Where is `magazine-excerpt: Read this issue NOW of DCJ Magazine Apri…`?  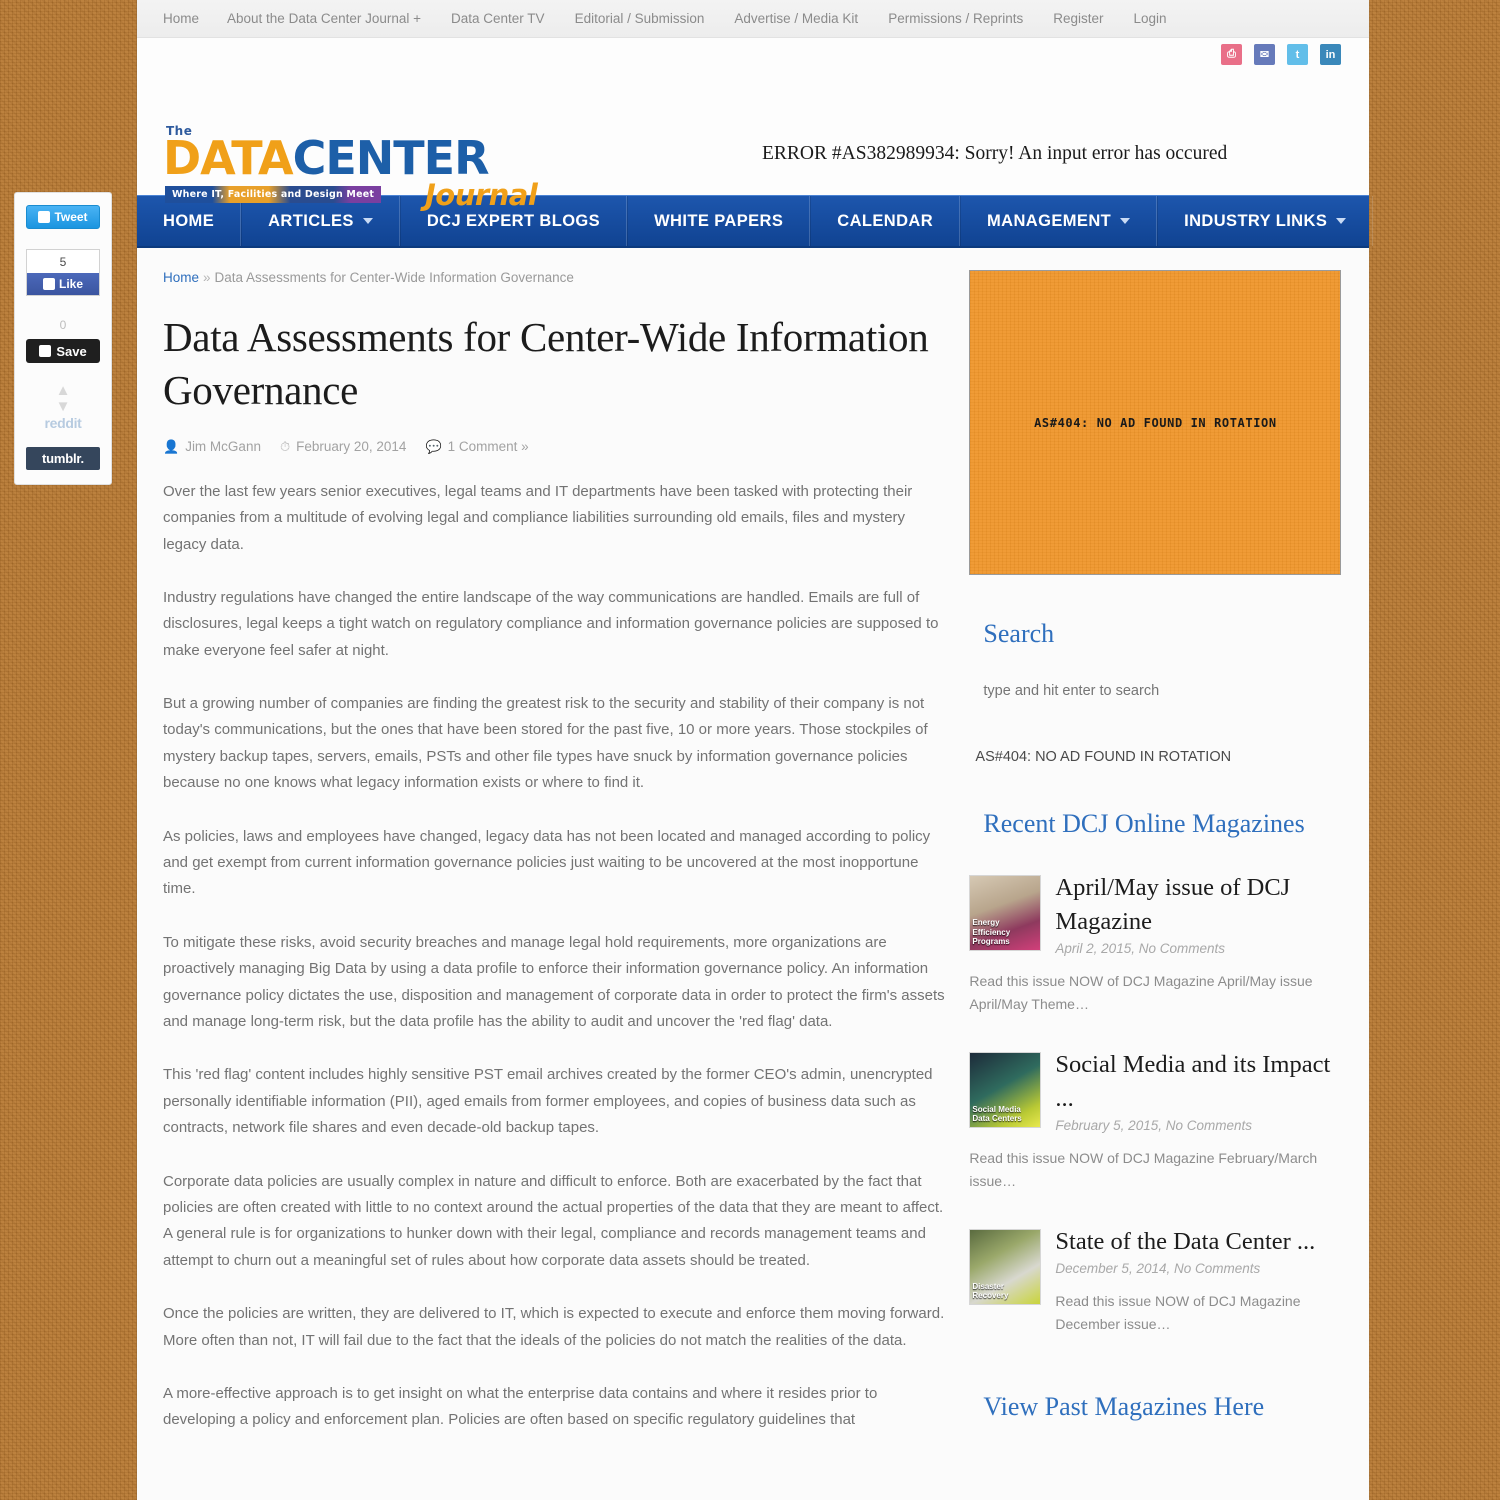 magazine-excerpt: Read this issue NOW of DCJ Magazine Apri… is located at coordinates (1141, 992).